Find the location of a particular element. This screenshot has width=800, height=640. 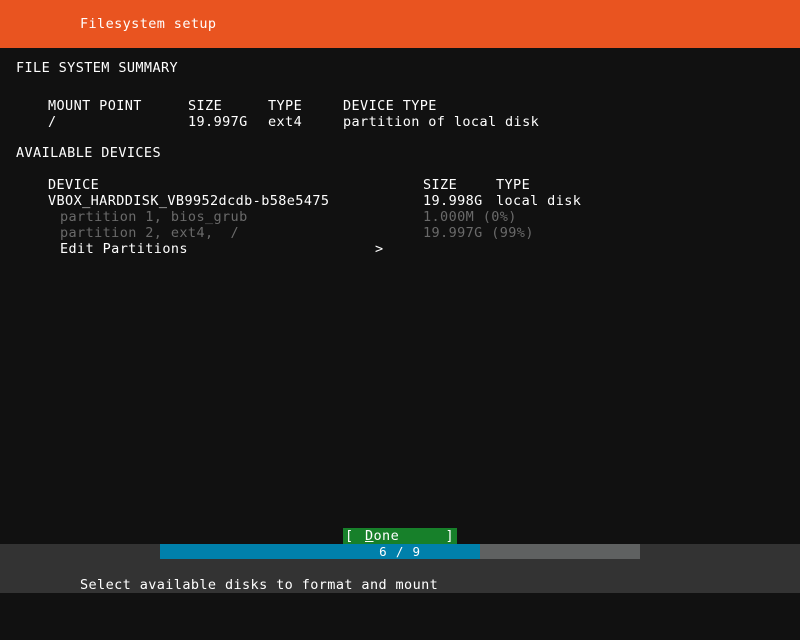

partition-size: 1.000M (0%) is located at coordinates (470, 217).